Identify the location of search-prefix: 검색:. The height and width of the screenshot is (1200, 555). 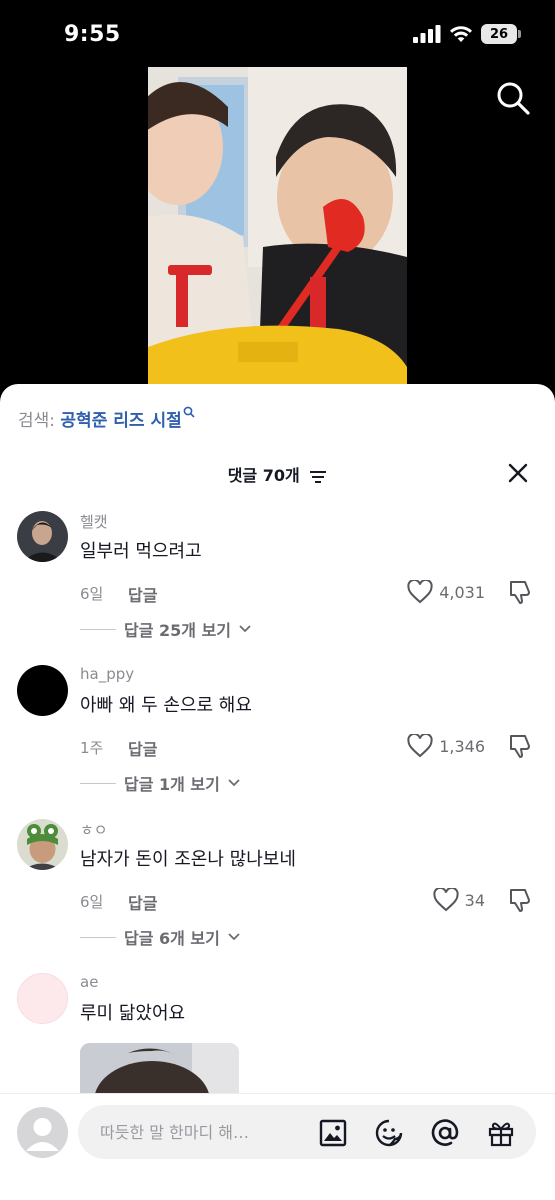
(39, 421).